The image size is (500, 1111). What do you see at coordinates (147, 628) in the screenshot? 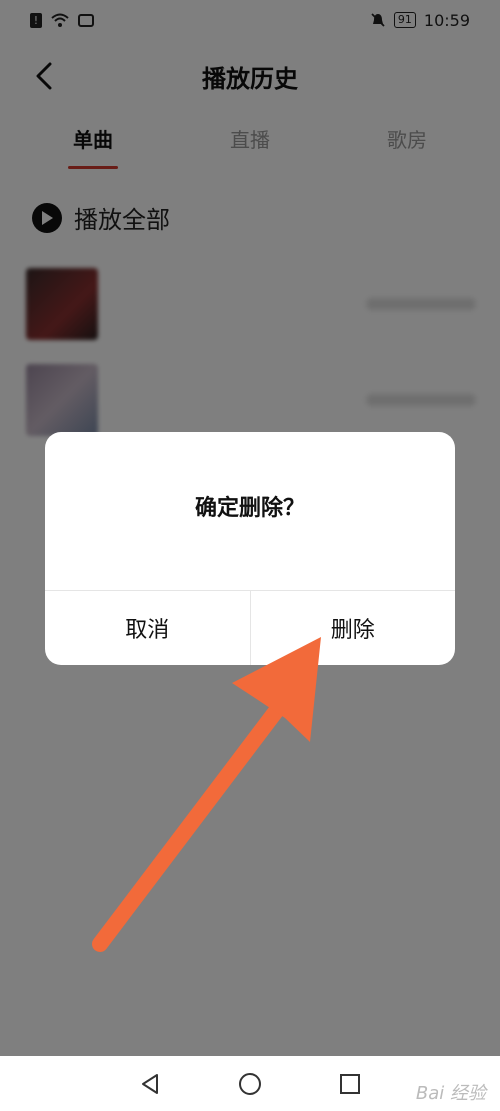
I see `cancel-button: 取消` at bounding box center [147, 628].